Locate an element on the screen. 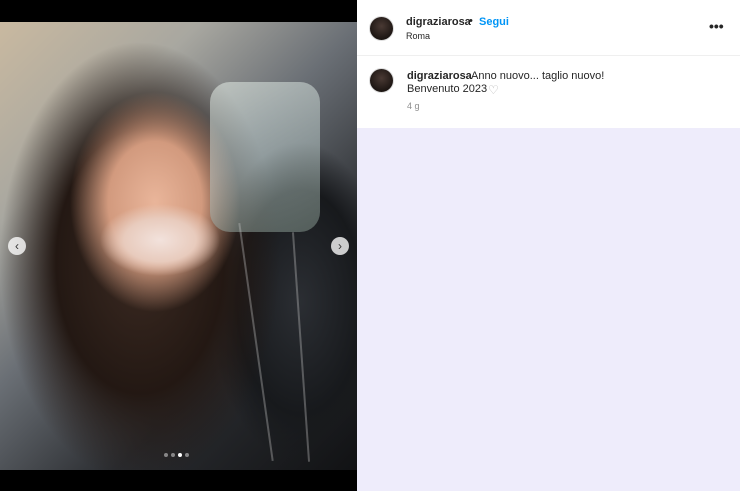 Image resolution: width=740 pixels, height=491 pixels. follow-button: Segui is located at coordinates (494, 22).